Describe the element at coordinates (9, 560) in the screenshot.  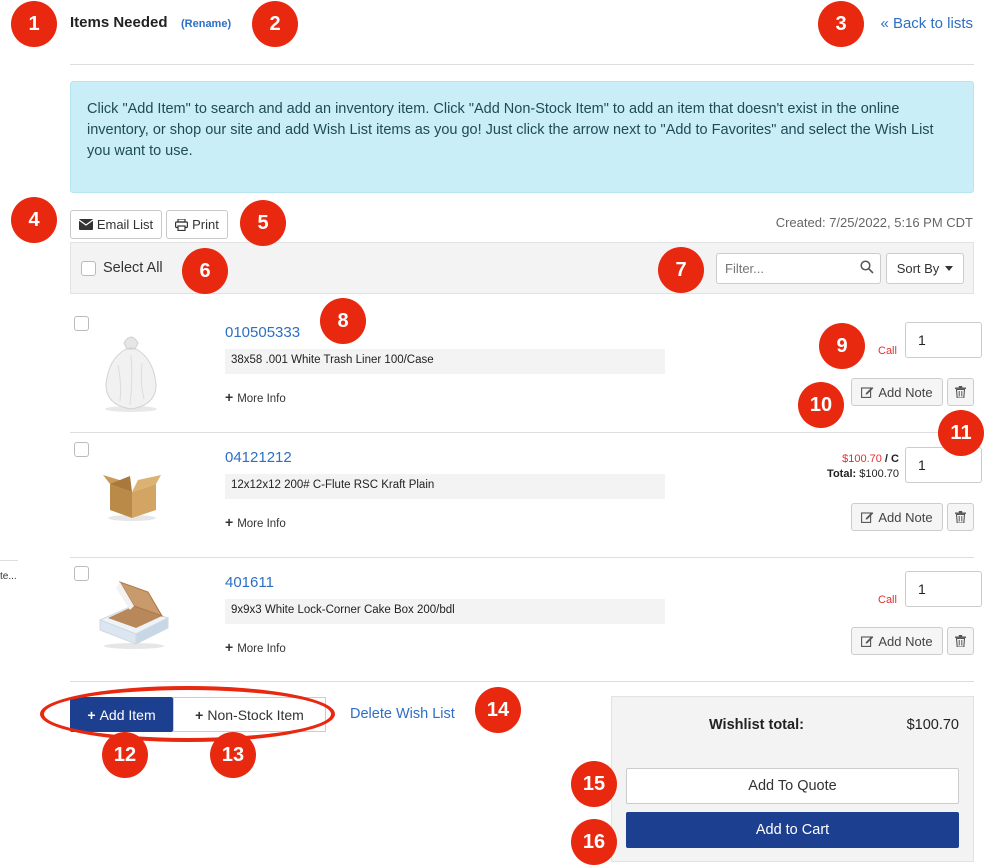
I see `sidebar-divider` at that location.